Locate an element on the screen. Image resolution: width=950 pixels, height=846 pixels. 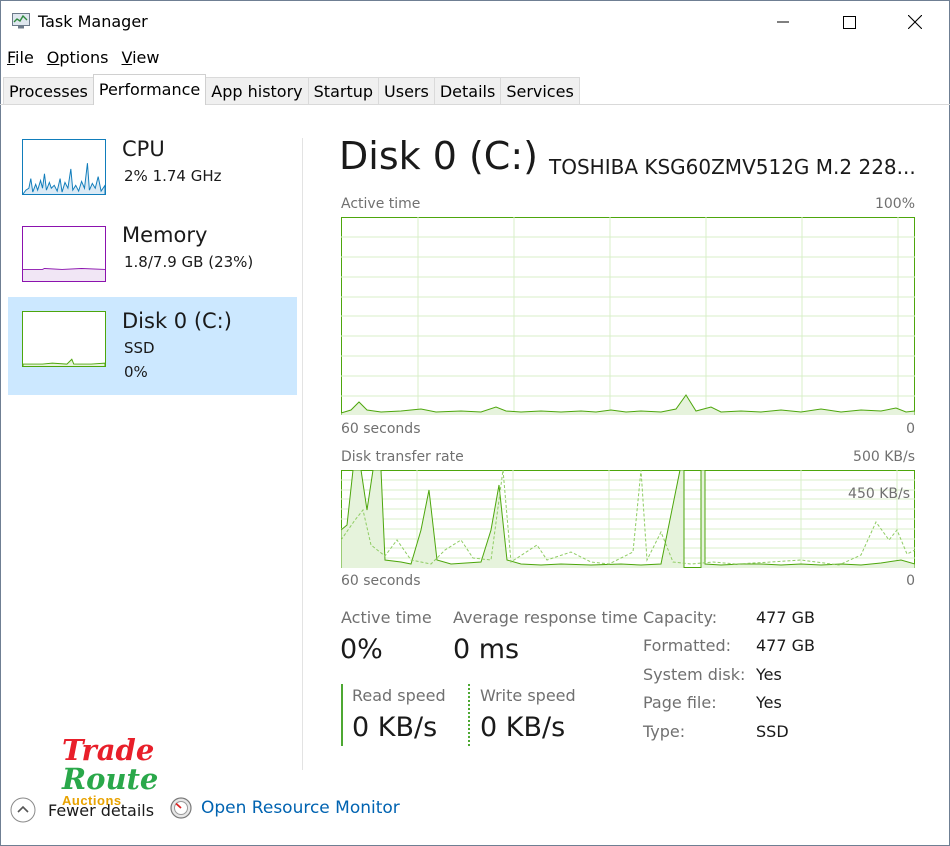
write-speed-indicator is located at coordinates (469, 715).